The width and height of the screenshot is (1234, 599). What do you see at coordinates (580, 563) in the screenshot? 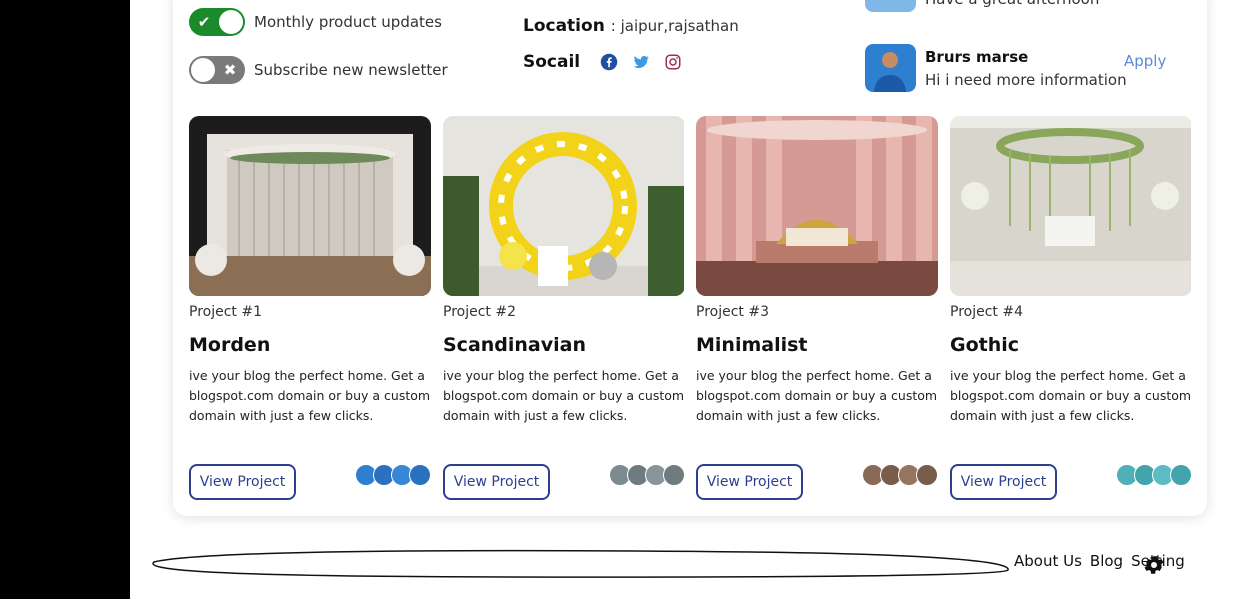
I see `footer-decoration` at bounding box center [580, 563].